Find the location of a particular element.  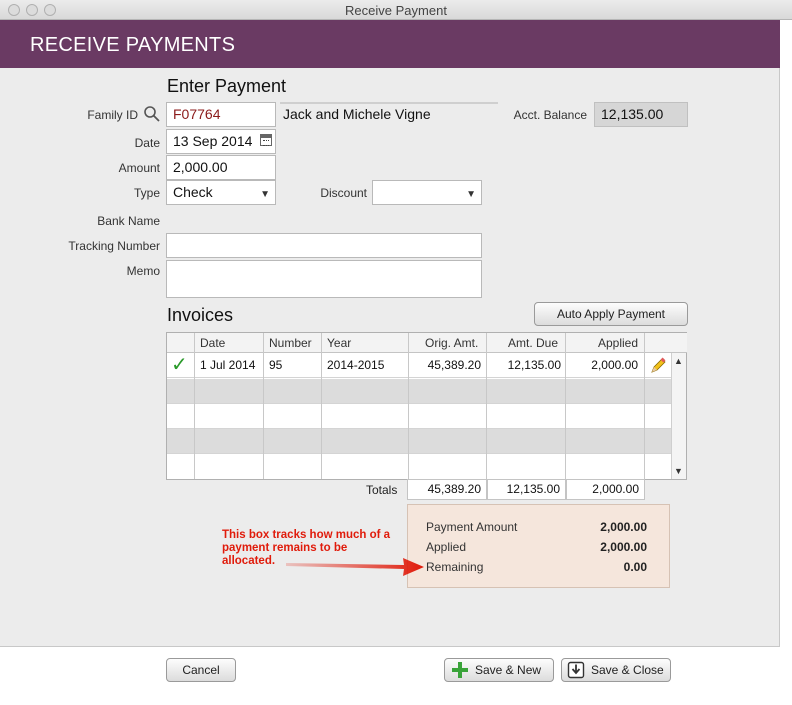

family-name: Jack and Michele Vigne is located at coordinates (357, 114).